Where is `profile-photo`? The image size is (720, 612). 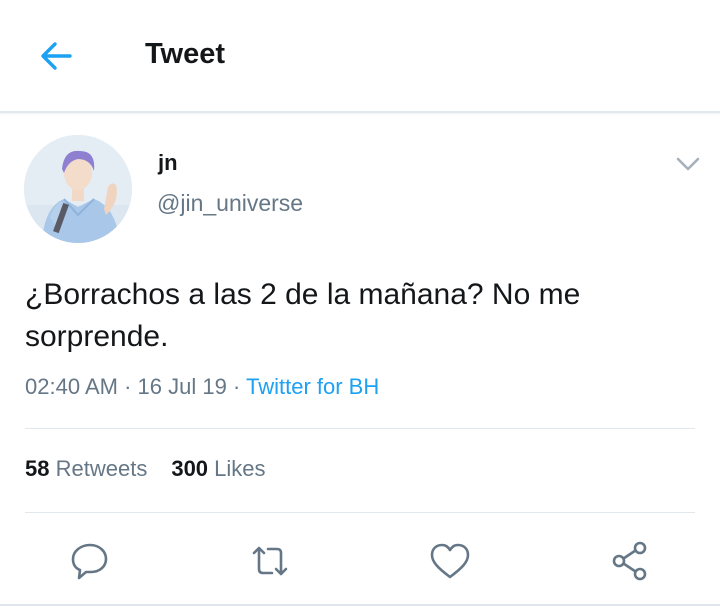 profile-photo is located at coordinates (78, 189).